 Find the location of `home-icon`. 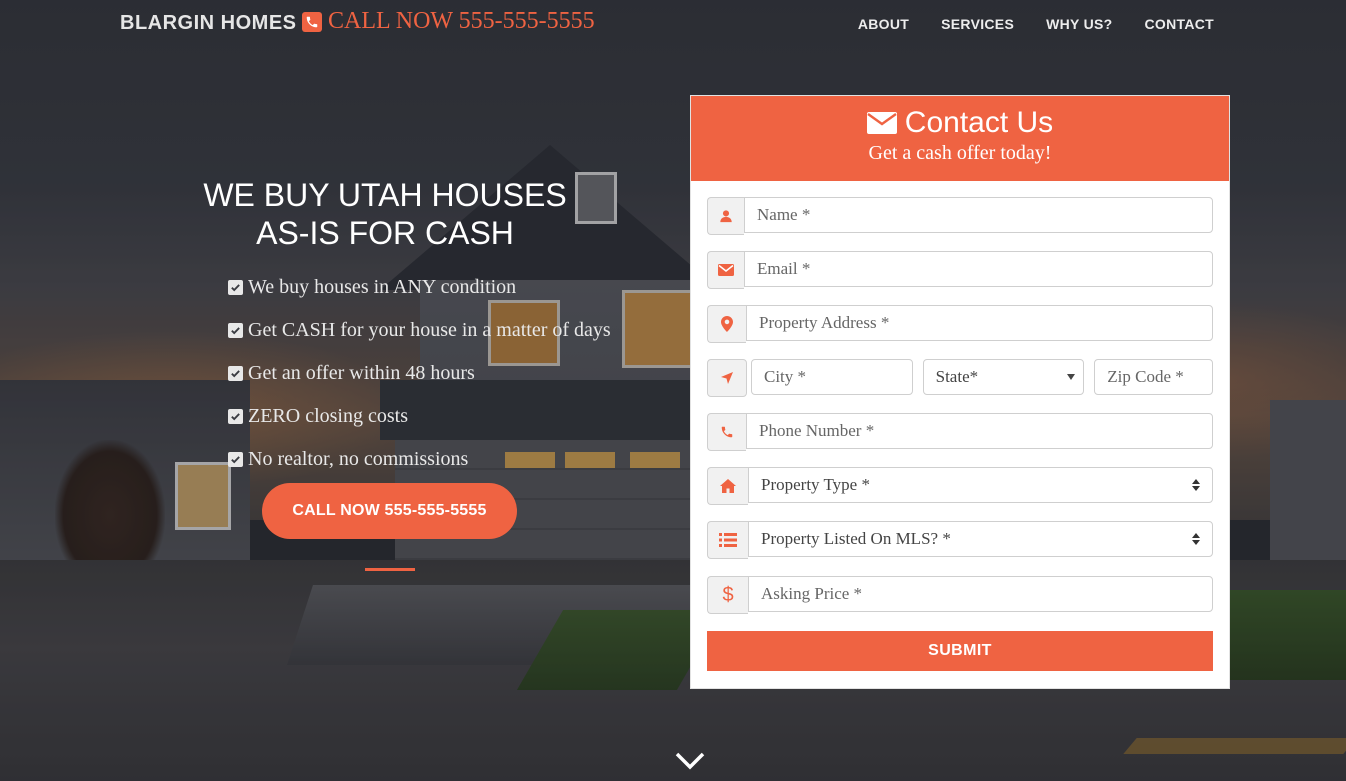

home-icon is located at coordinates (727, 486).